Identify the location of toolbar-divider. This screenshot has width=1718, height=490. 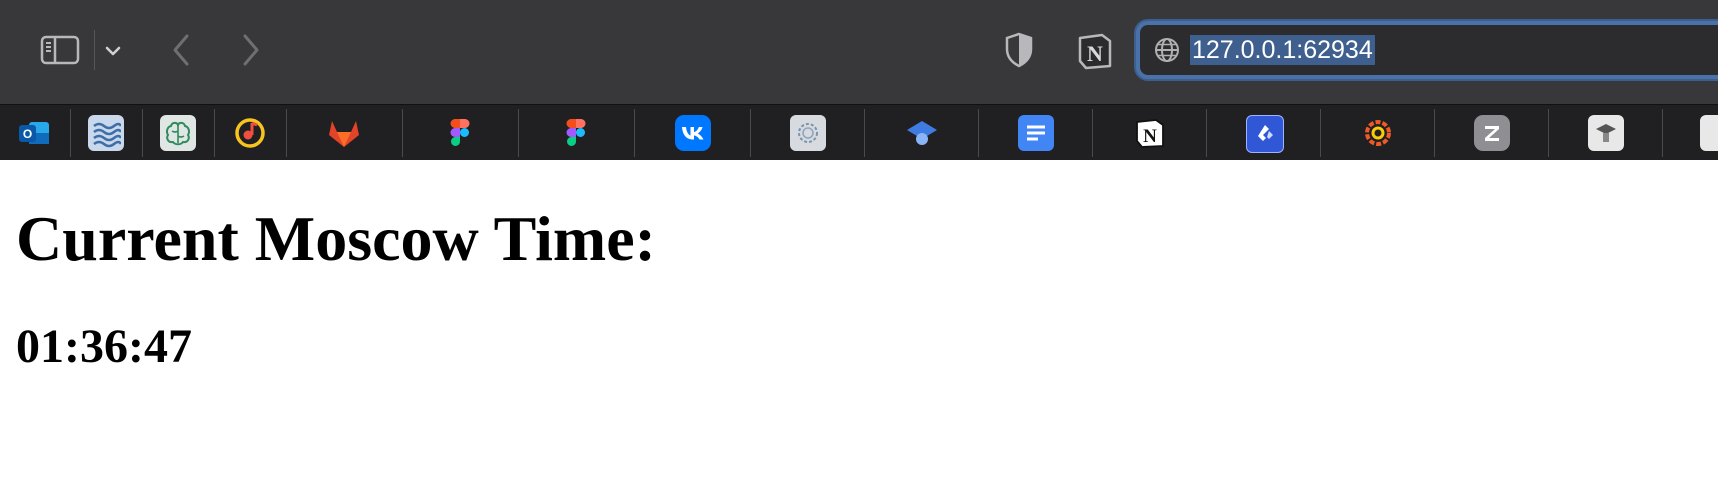
(94, 50).